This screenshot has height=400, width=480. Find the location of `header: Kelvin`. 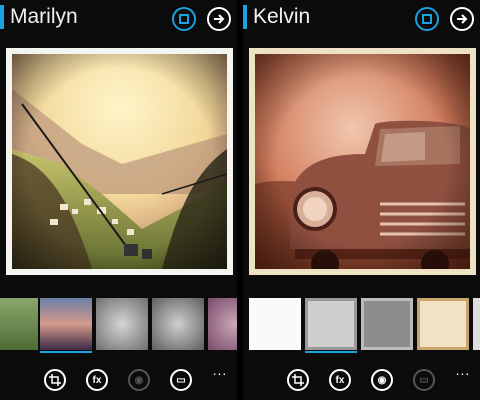

header: Kelvin is located at coordinates (361, 19).